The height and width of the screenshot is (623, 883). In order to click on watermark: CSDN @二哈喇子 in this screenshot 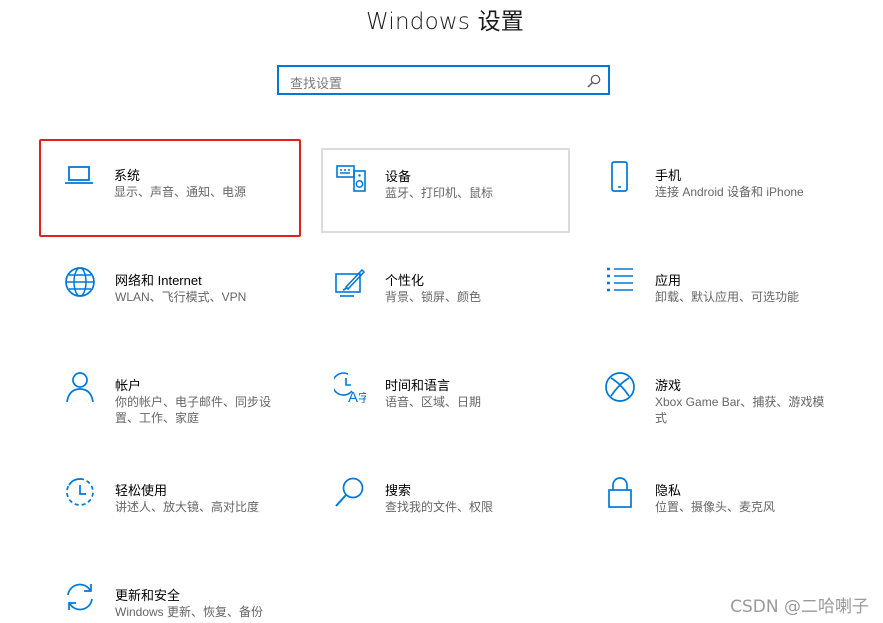, I will do `click(799, 607)`.